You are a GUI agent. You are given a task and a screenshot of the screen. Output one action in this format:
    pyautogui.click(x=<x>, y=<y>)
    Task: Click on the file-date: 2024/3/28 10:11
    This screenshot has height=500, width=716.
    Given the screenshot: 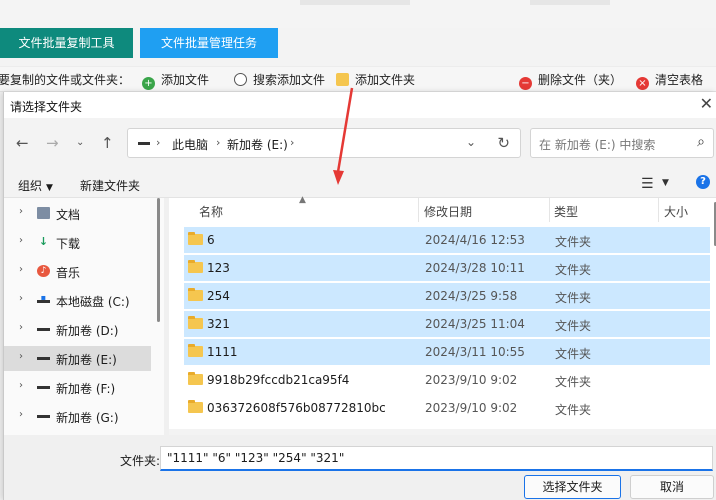 What is the action you would take?
    pyautogui.click(x=475, y=268)
    